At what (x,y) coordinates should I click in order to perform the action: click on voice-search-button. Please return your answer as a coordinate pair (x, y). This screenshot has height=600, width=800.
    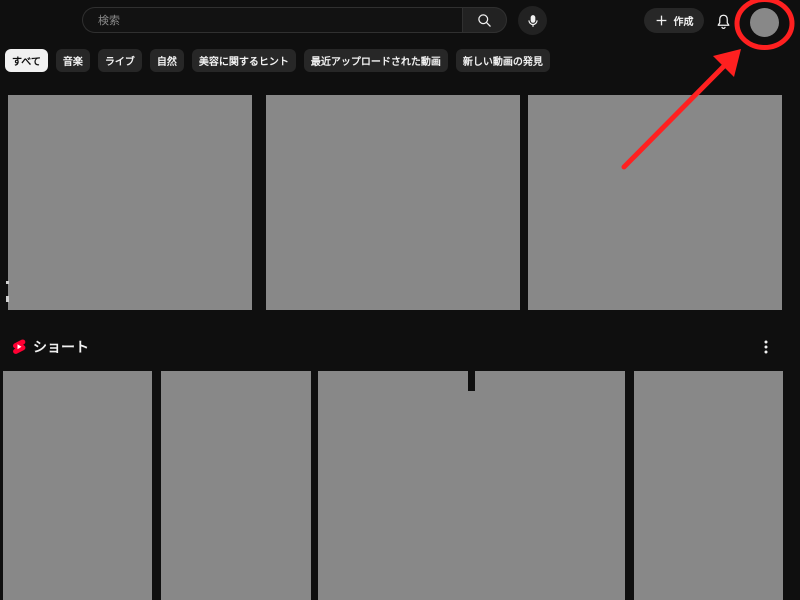
    Looking at the image, I should click on (532, 20).